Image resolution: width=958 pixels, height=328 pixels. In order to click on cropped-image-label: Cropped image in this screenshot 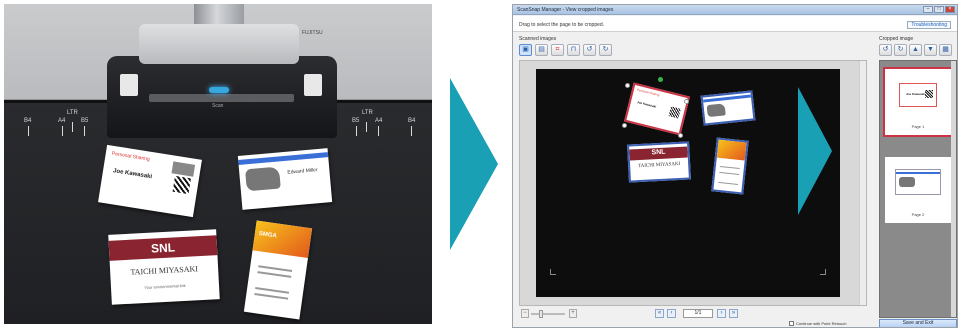, I will do `click(896, 39)`.